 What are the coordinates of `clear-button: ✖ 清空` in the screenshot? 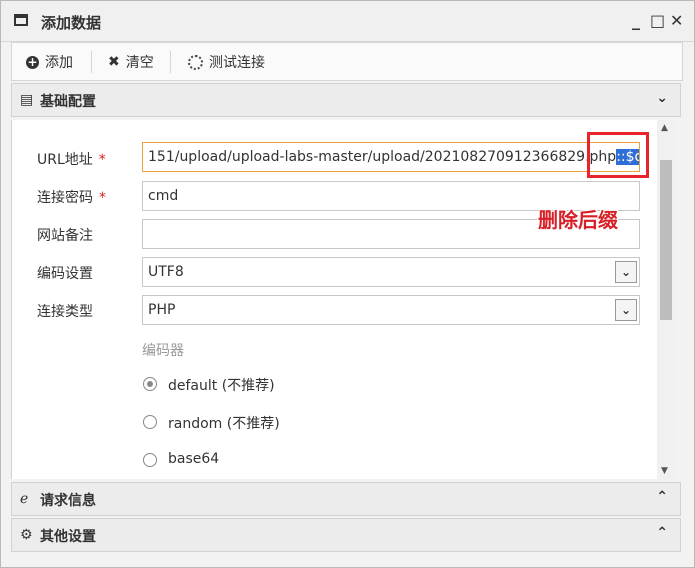 It's located at (131, 62).